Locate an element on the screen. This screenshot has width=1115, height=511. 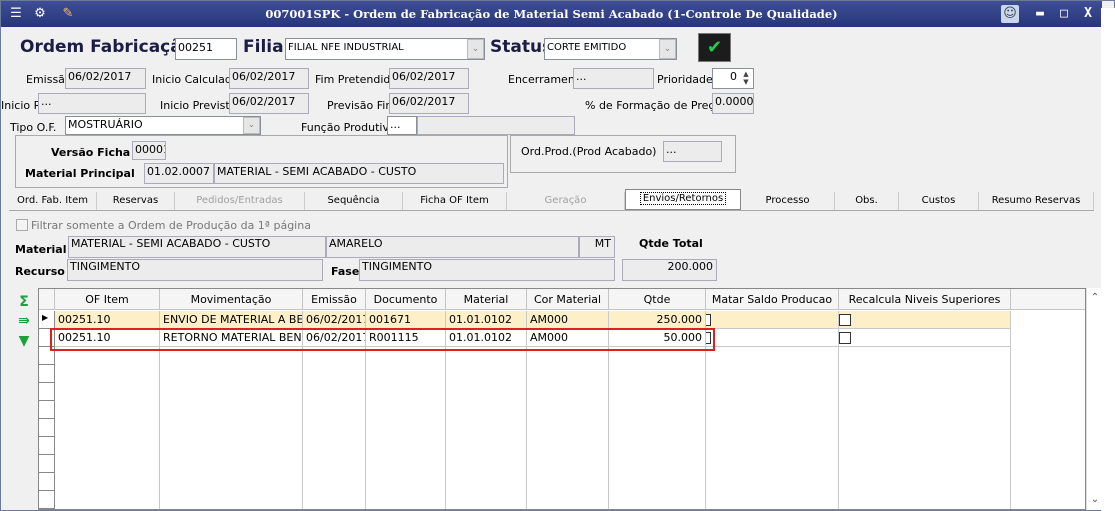
emissao-field: 06/02/2017 is located at coordinates (105, 78).